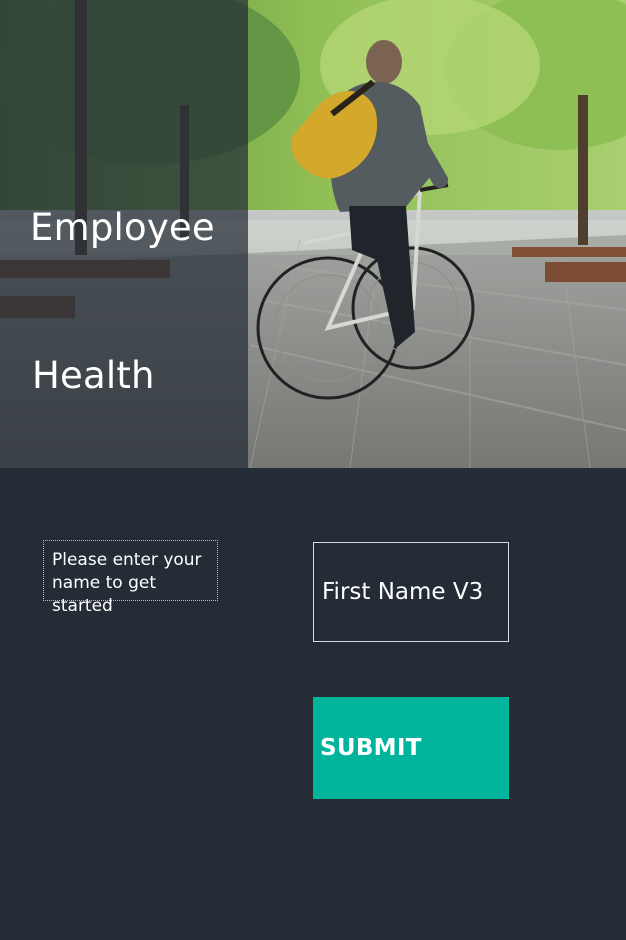  I want to click on instruction-label: Please enter your name to get started, so click(130, 578).